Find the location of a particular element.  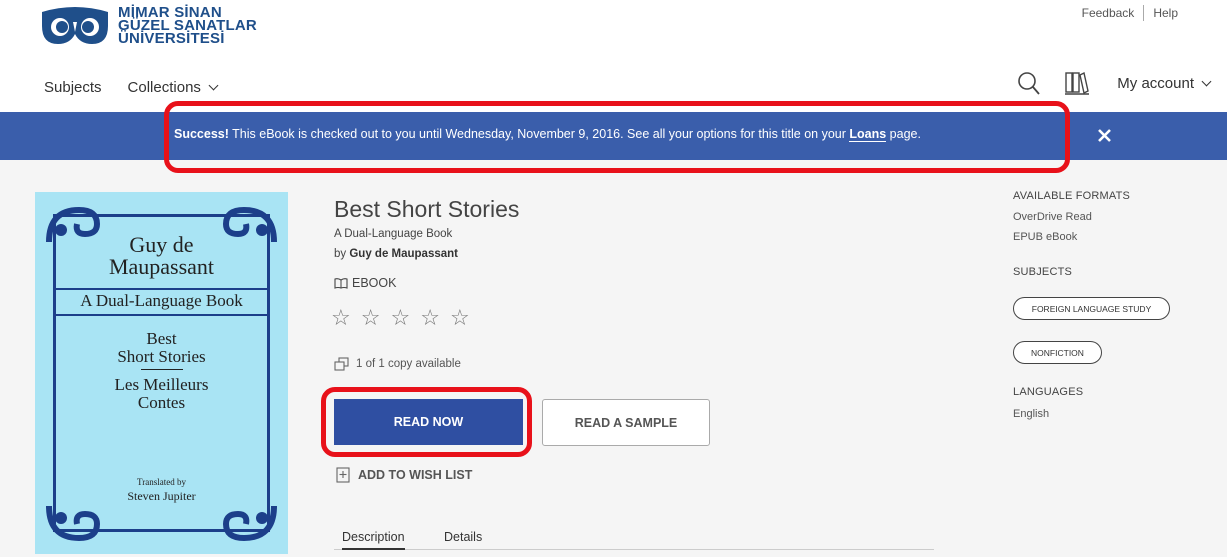

cover-title-line-1: Best is located at coordinates (161, 338).